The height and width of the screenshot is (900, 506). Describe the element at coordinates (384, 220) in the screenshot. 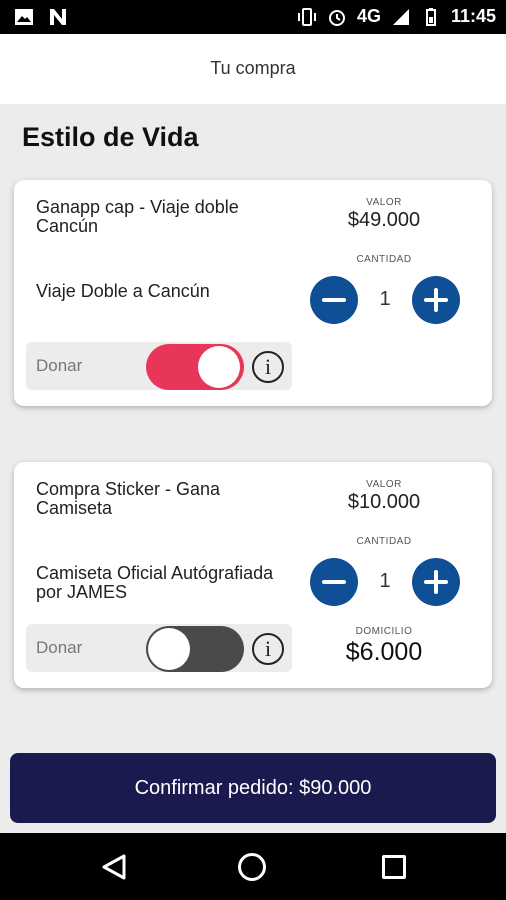

I see `price-value: $49.000` at that location.